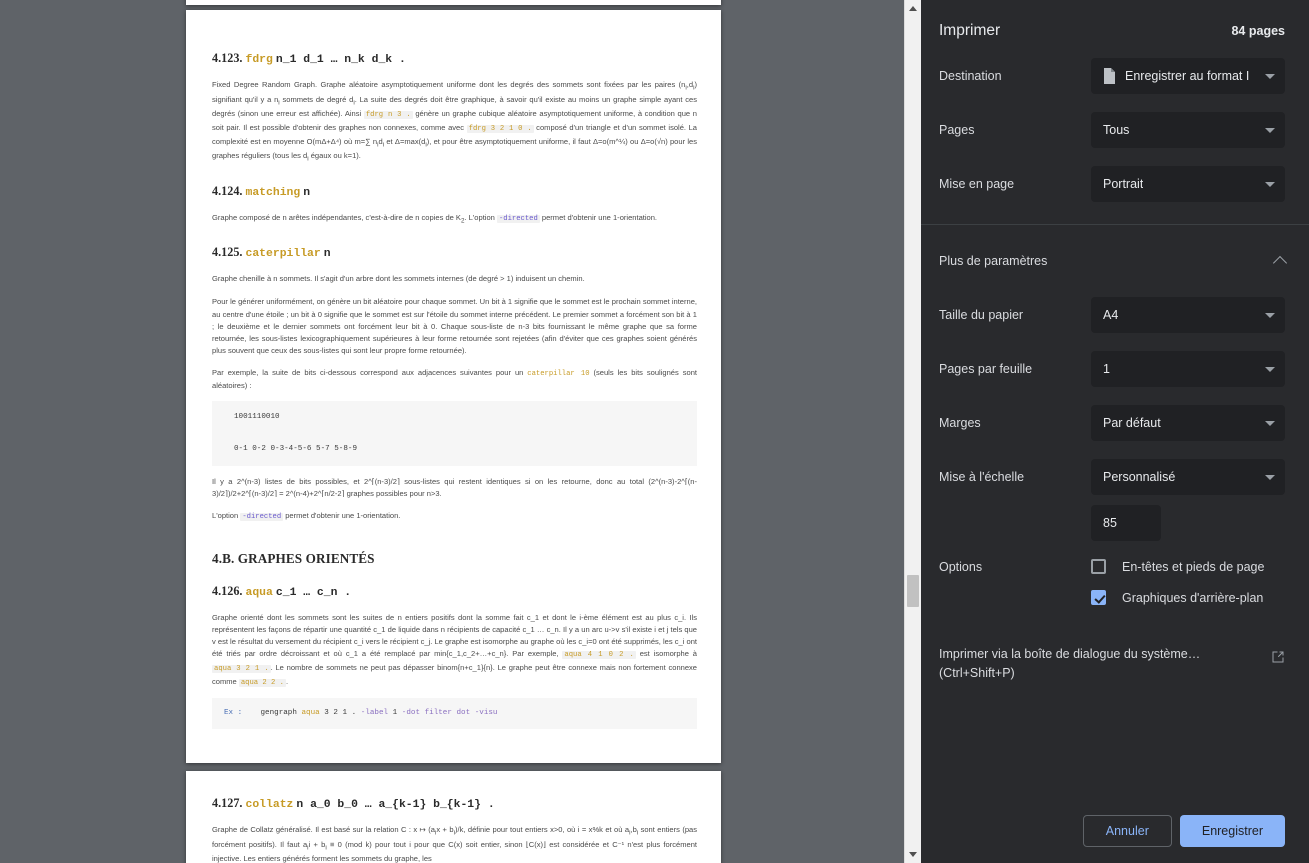 Image resolution: width=1309 pixels, height=863 pixels. I want to click on adjacency-line: 0-1 0-2 0-3-4-5-6 5-7 5-8-9, so click(296, 448).